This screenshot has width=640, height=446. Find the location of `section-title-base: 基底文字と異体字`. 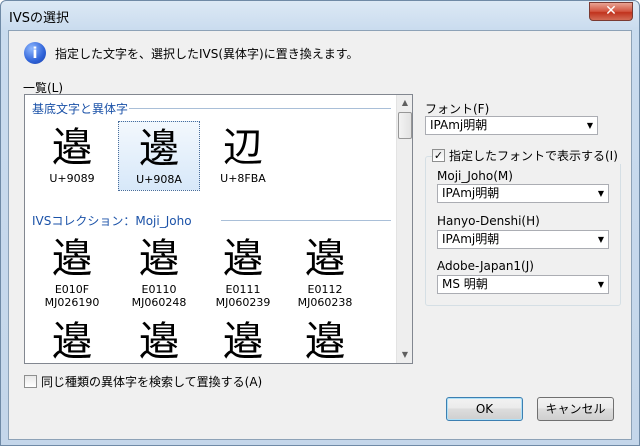

section-title-base: 基底文字と異体字 is located at coordinates (80, 109).